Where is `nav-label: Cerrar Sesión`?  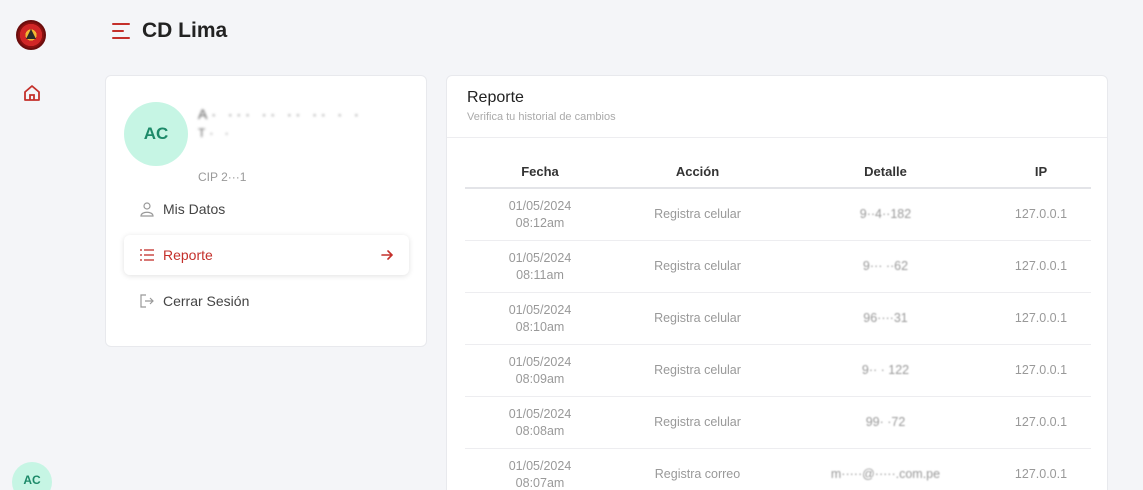
nav-label: Cerrar Sesión is located at coordinates (206, 301).